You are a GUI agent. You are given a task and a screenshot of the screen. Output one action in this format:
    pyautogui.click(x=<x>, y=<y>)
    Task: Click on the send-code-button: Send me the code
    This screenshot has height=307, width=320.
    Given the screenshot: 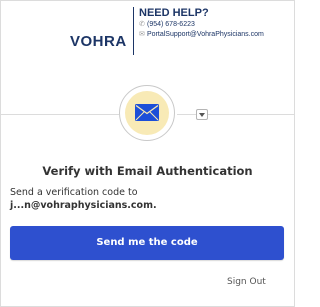 What is the action you would take?
    pyautogui.click(x=147, y=243)
    